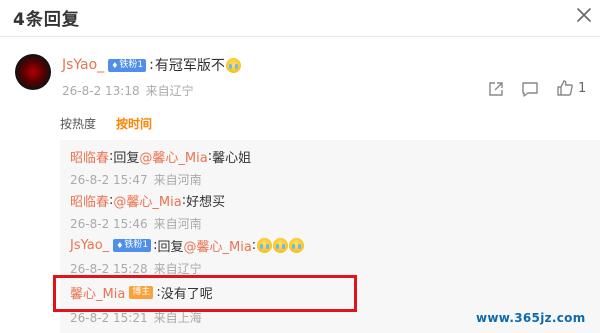  What do you see at coordinates (584, 15) in the screenshot?
I see `close-icon` at bounding box center [584, 15].